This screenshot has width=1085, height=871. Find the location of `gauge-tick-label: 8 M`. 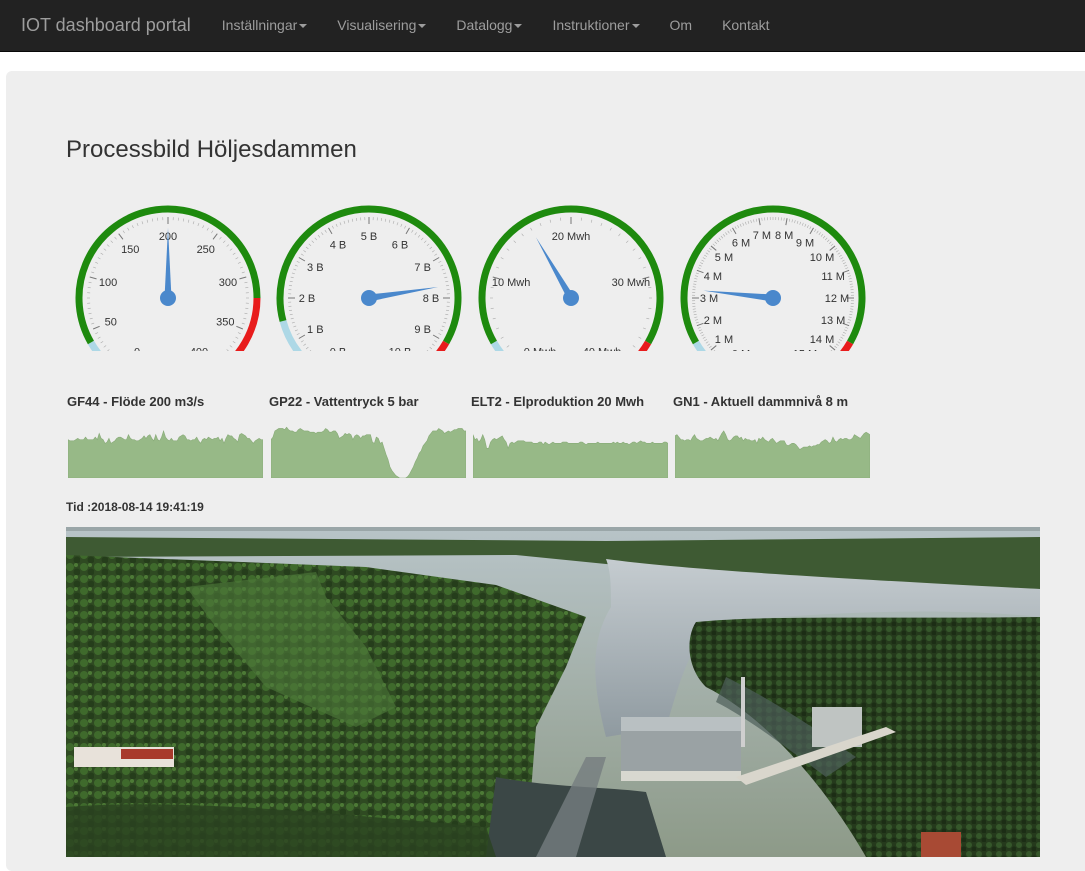

gauge-tick-label: 8 M is located at coordinates (784, 236).